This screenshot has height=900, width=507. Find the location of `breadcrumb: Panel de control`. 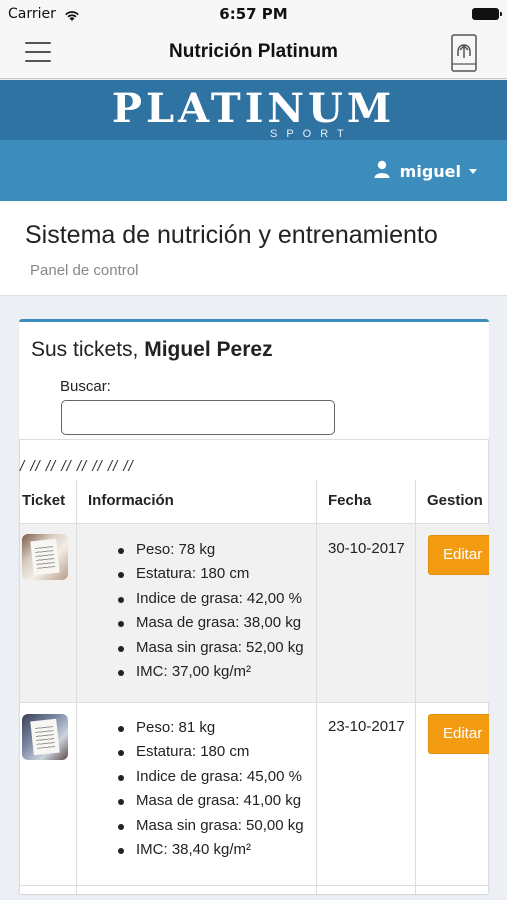

breadcrumb: Panel de control is located at coordinates (84, 270).